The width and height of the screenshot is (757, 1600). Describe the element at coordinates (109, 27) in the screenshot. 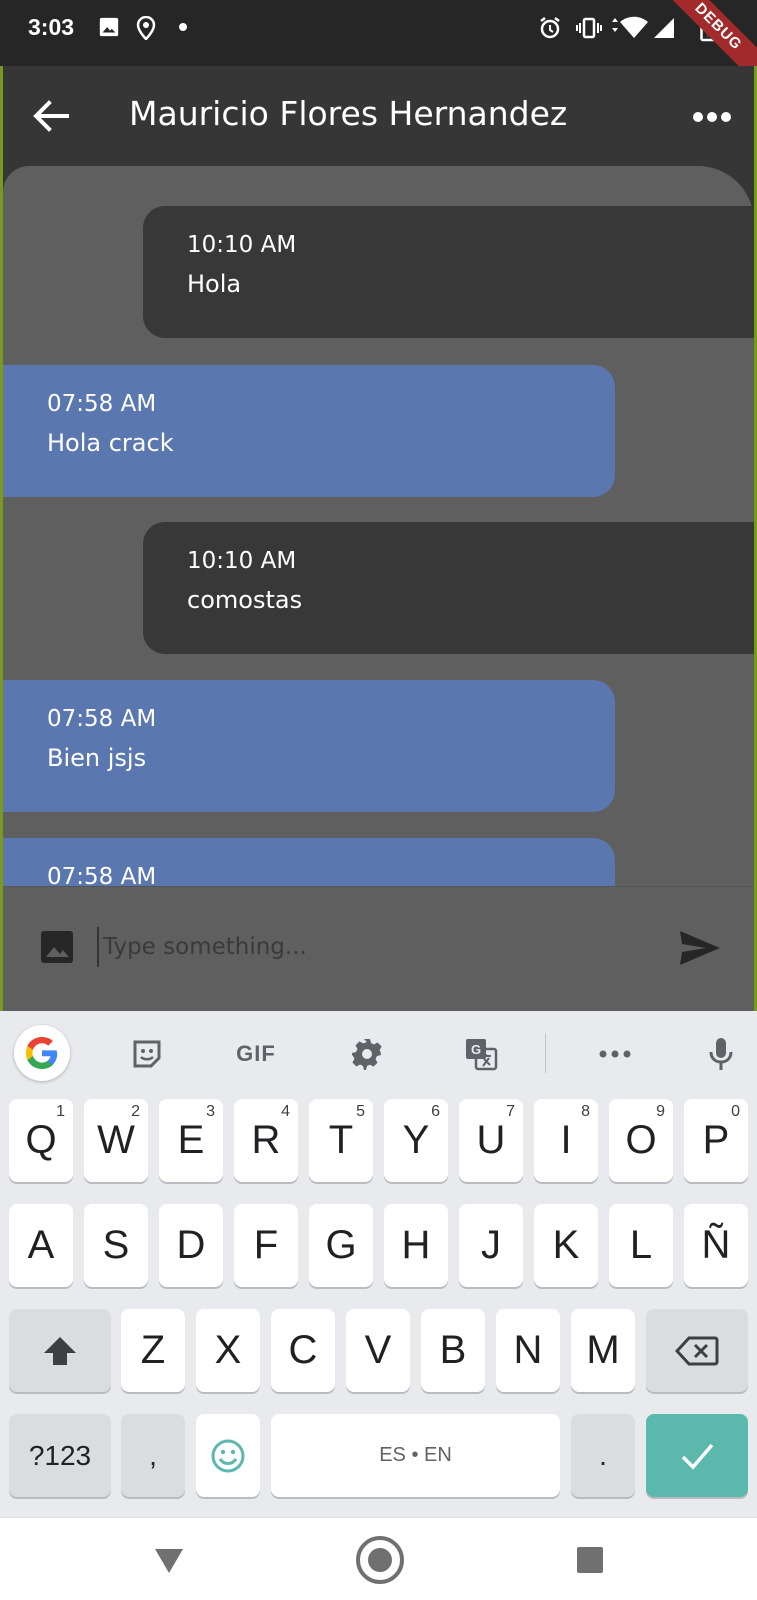

I see `image-notification-icon` at that location.